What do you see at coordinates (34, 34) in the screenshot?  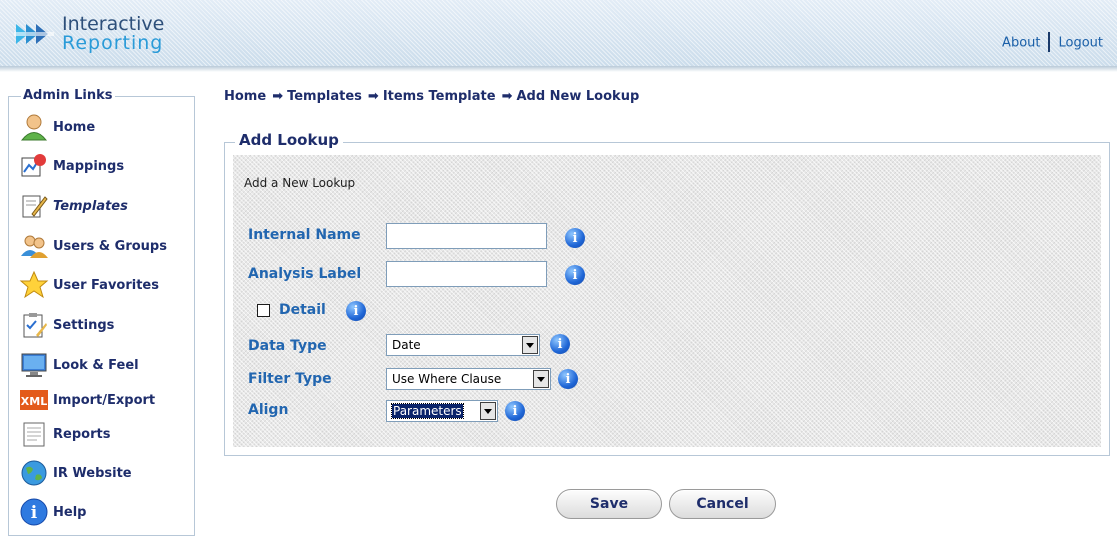 I see `logo-arrows-icon` at bounding box center [34, 34].